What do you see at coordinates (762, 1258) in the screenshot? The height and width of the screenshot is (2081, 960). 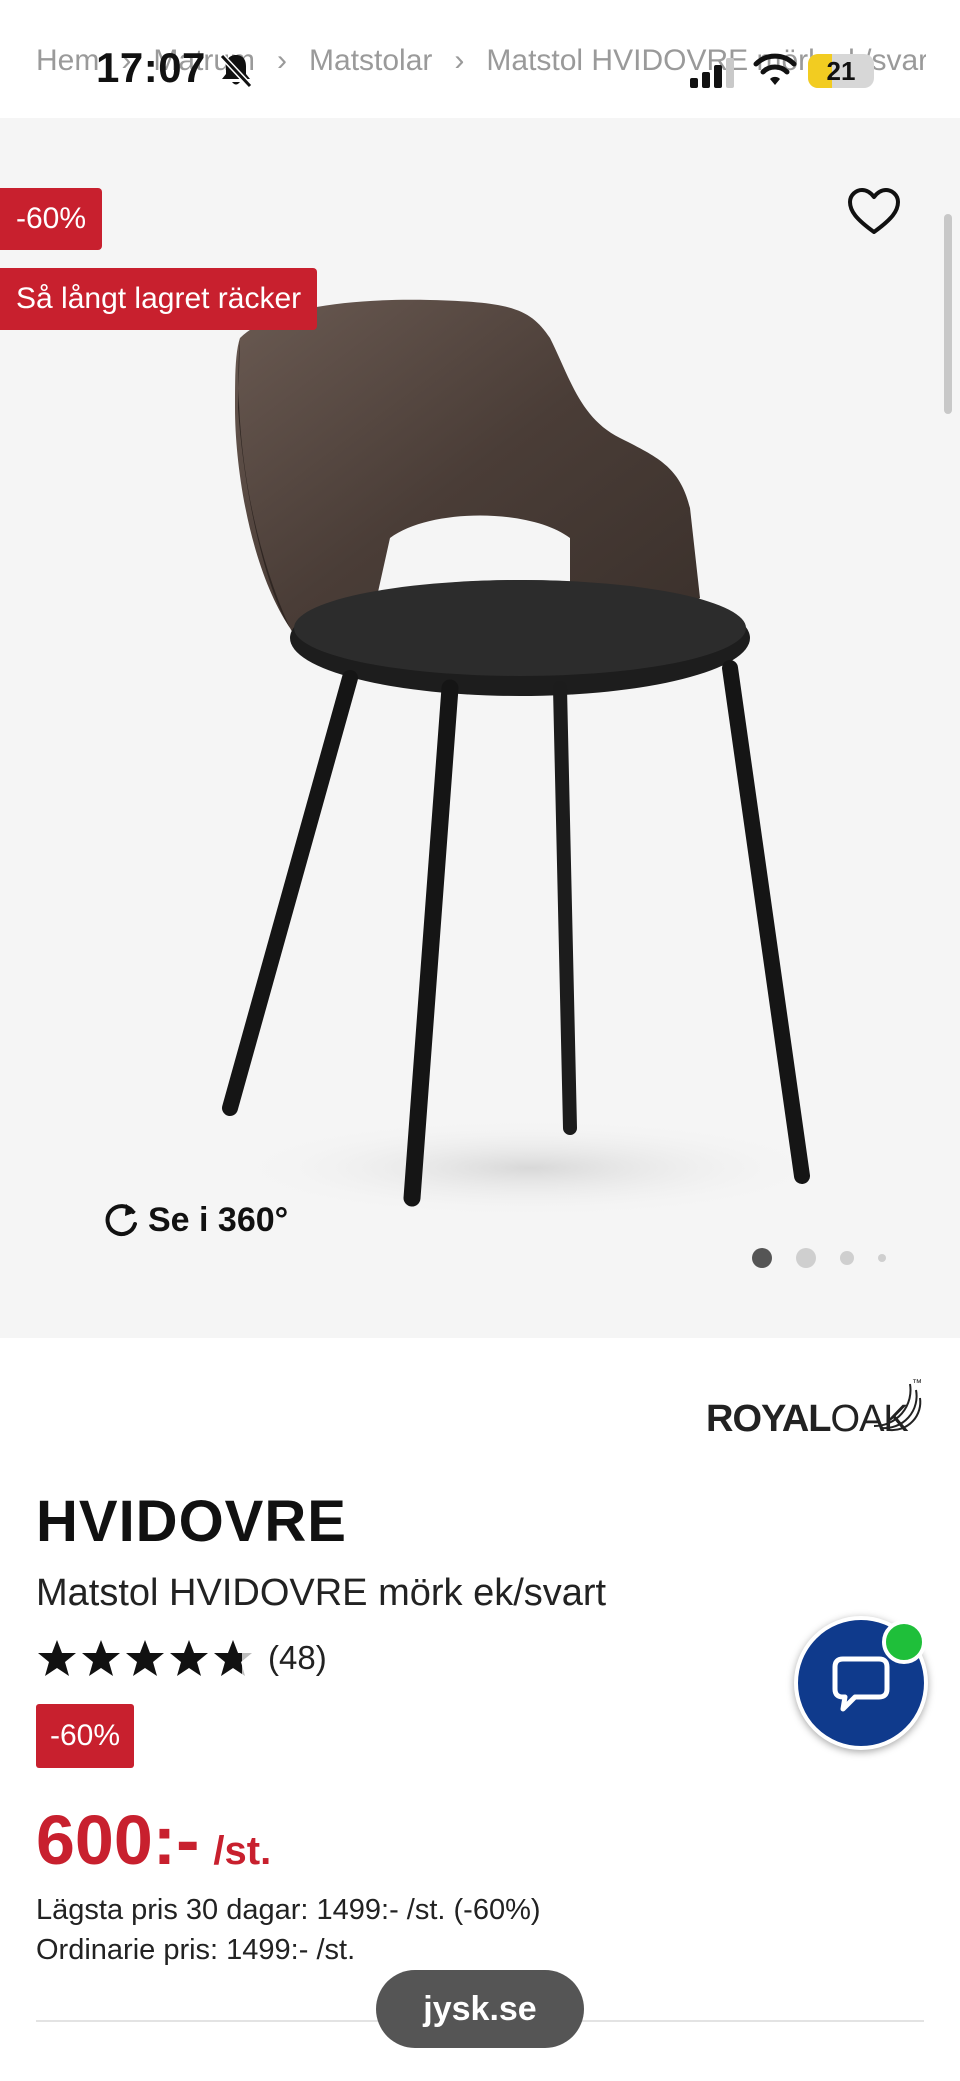 I see `pagination-dot-active` at bounding box center [762, 1258].